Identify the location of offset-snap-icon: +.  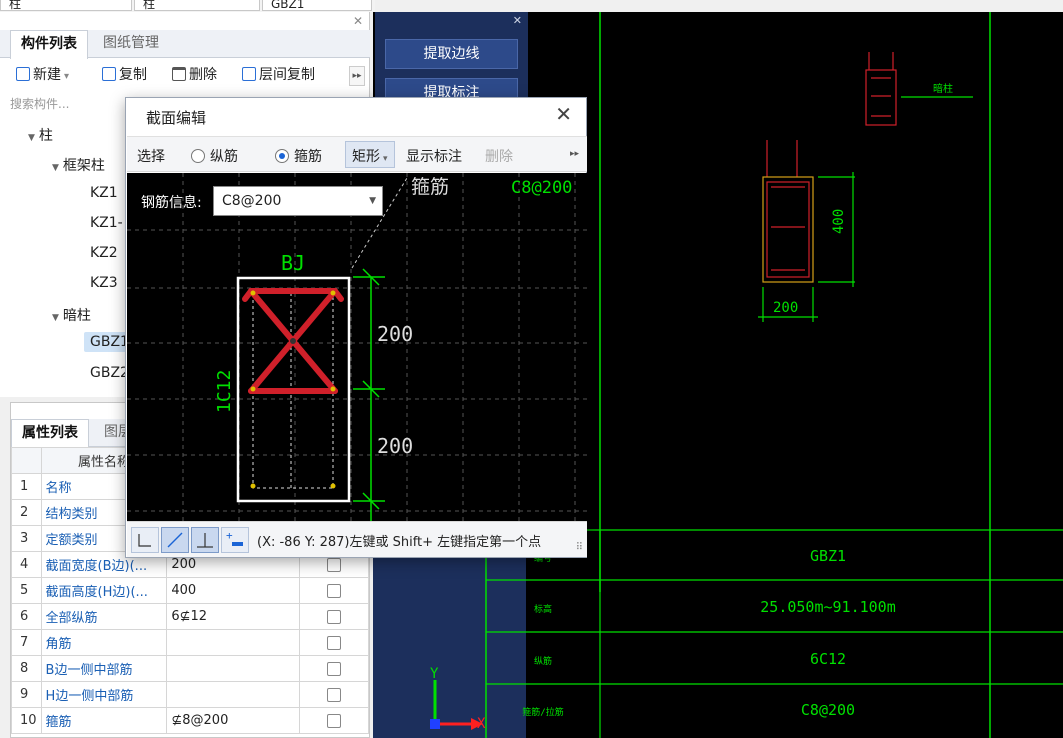
(235, 540).